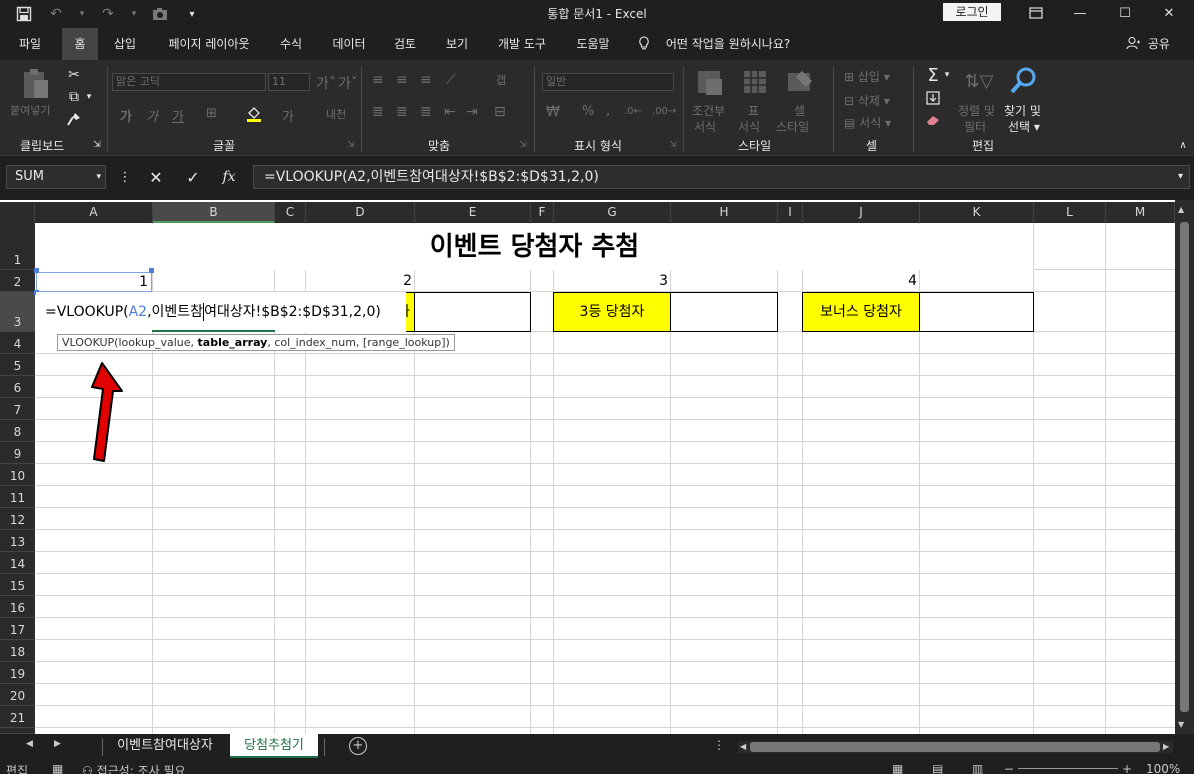 The width and height of the screenshot is (1194, 774). I want to click on font-color-icon: 가, so click(288, 115).